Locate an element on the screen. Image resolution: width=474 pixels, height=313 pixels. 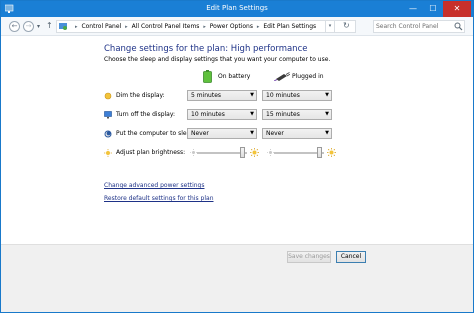
breadcrumb-item: Edit Plan Settings is located at coordinates (289, 26).